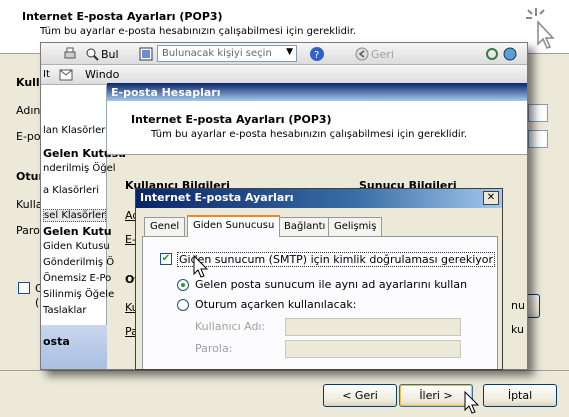 The width and height of the screenshot is (569, 417). I want to click on outlook-toolbar-main: Bul Bulunacak kişiyi seçin ▼ ? Geri, so click(284, 54).